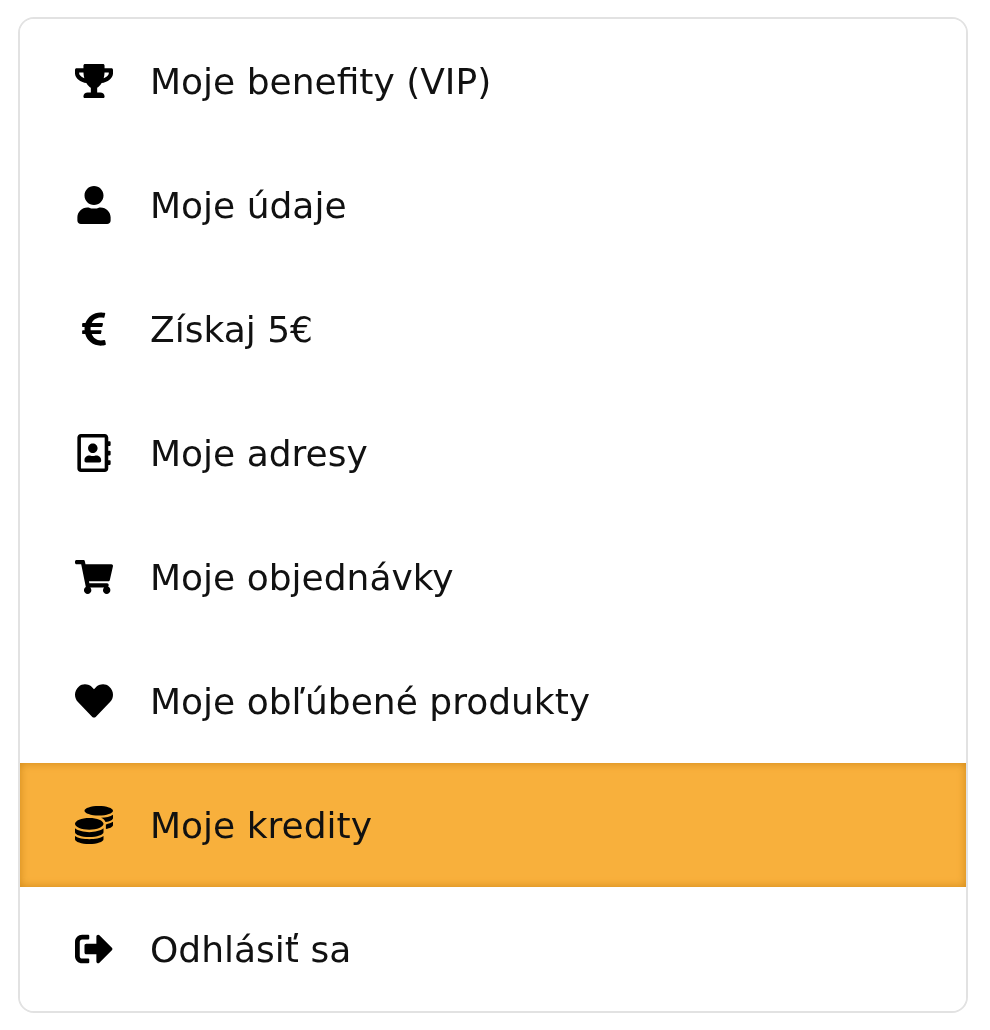  What do you see at coordinates (94, 825) in the screenshot?
I see `coins-icon` at bounding box center [94, 825].